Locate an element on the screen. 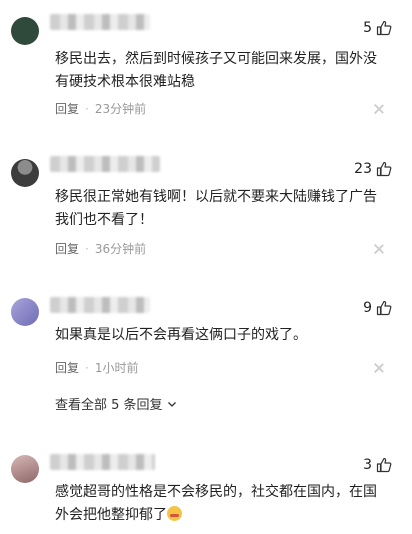  chevron-down-icon is located at coordinates (171, 404).